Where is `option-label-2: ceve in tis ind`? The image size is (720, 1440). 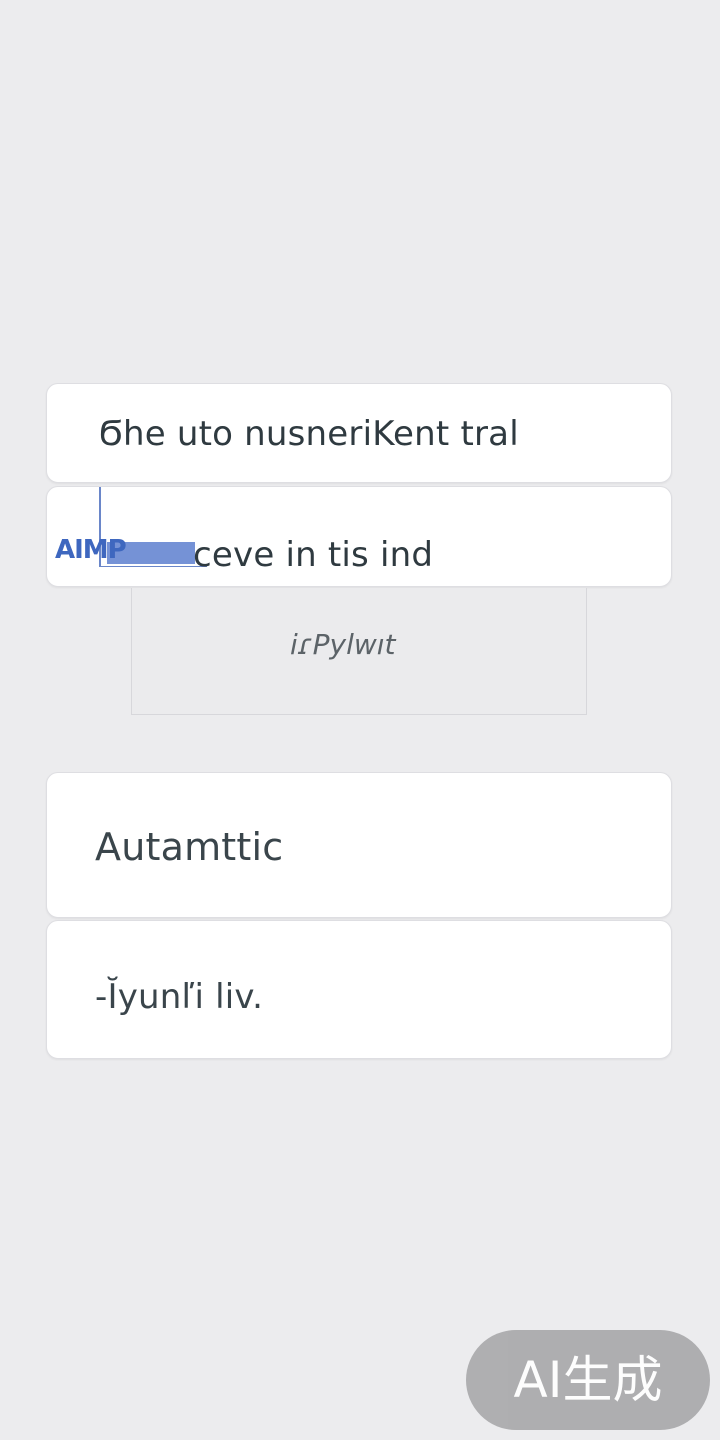 option-label-2: ceve in tis ind is located at coordinates (313, 555).